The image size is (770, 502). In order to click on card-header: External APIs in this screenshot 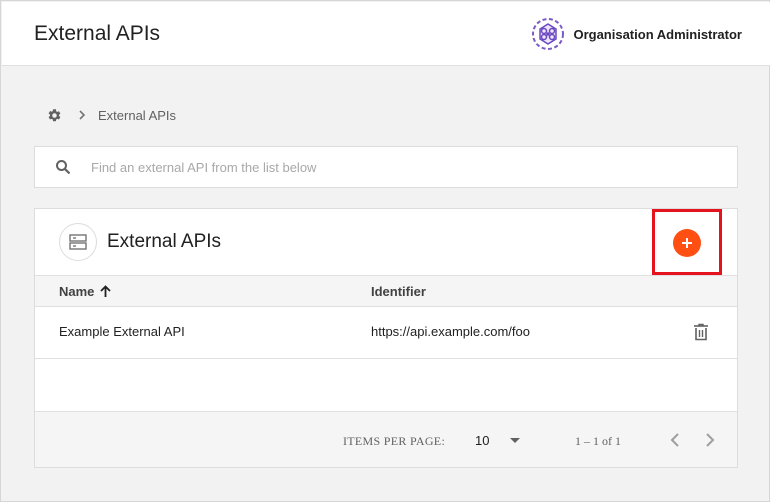, I will do `click(386, 242)`.